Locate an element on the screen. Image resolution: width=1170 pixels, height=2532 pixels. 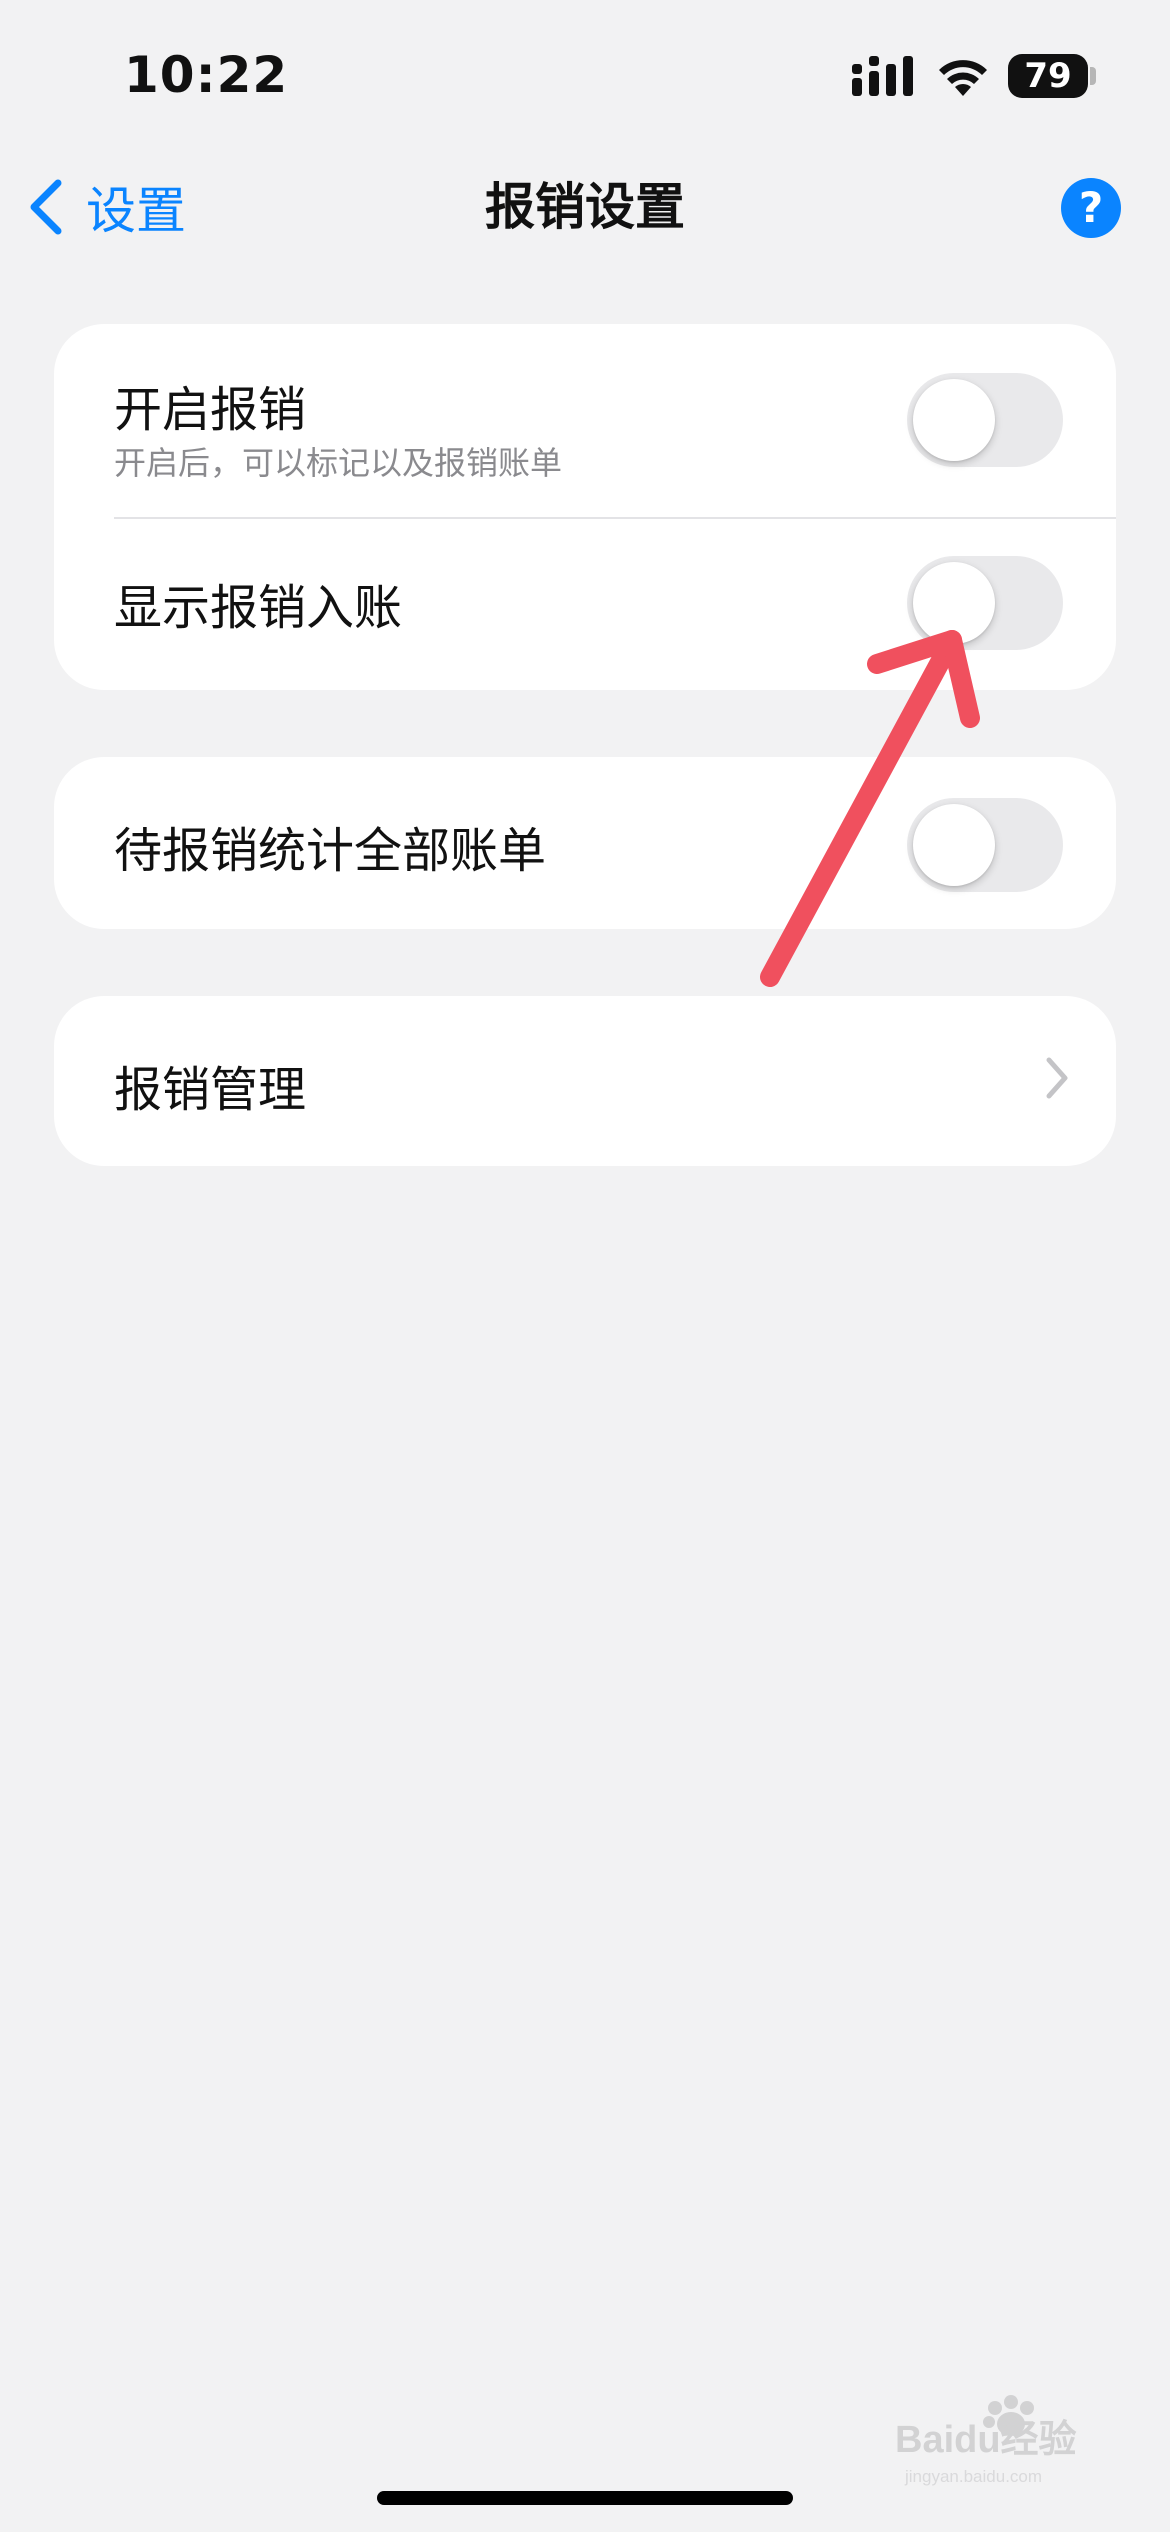
cellular-signal-icon is located at coordinates (882, 76).